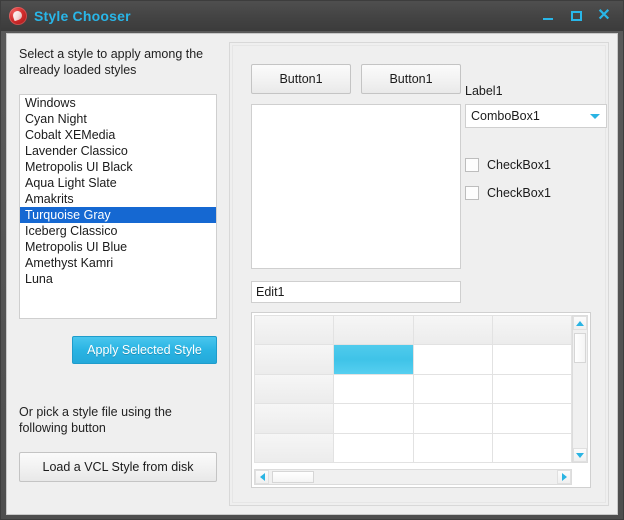 The image size is (624, 520). I want to click on preview-label: Label1, so click(484, 91).